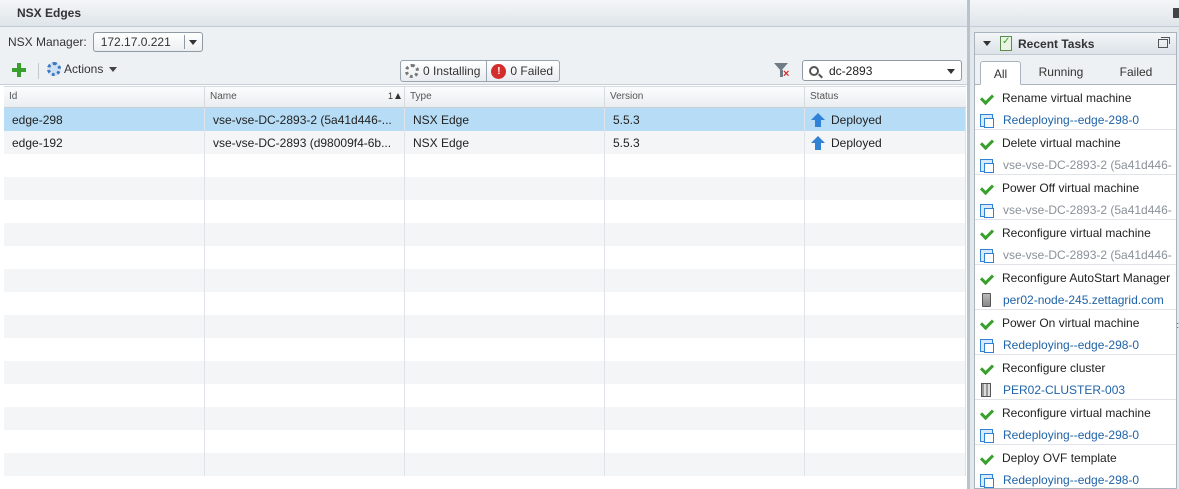 The height and width of the screenshot is (489, 1179). Describe the element at coordinates (532, 71) in the screenshot. I see `failed-label: 0 Failed` at that location.